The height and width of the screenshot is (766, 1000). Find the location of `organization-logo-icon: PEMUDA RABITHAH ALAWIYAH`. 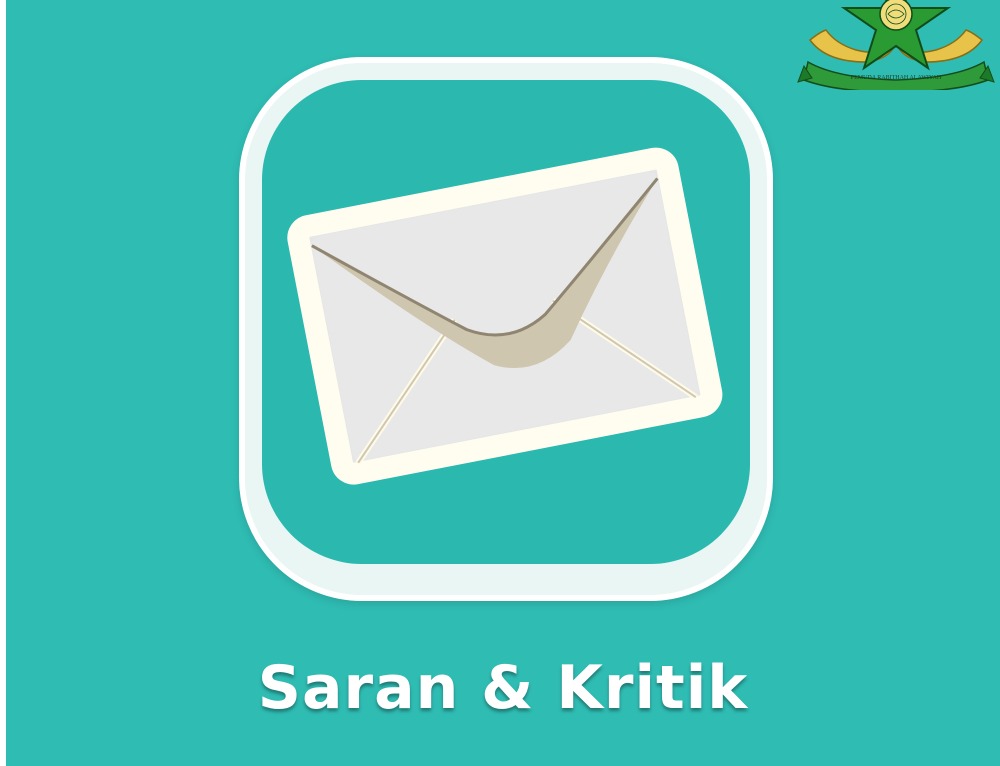

organization-logo-icon: PEMUDA RABITHAH ALAWIYAH is located at coordinates (896, 45).